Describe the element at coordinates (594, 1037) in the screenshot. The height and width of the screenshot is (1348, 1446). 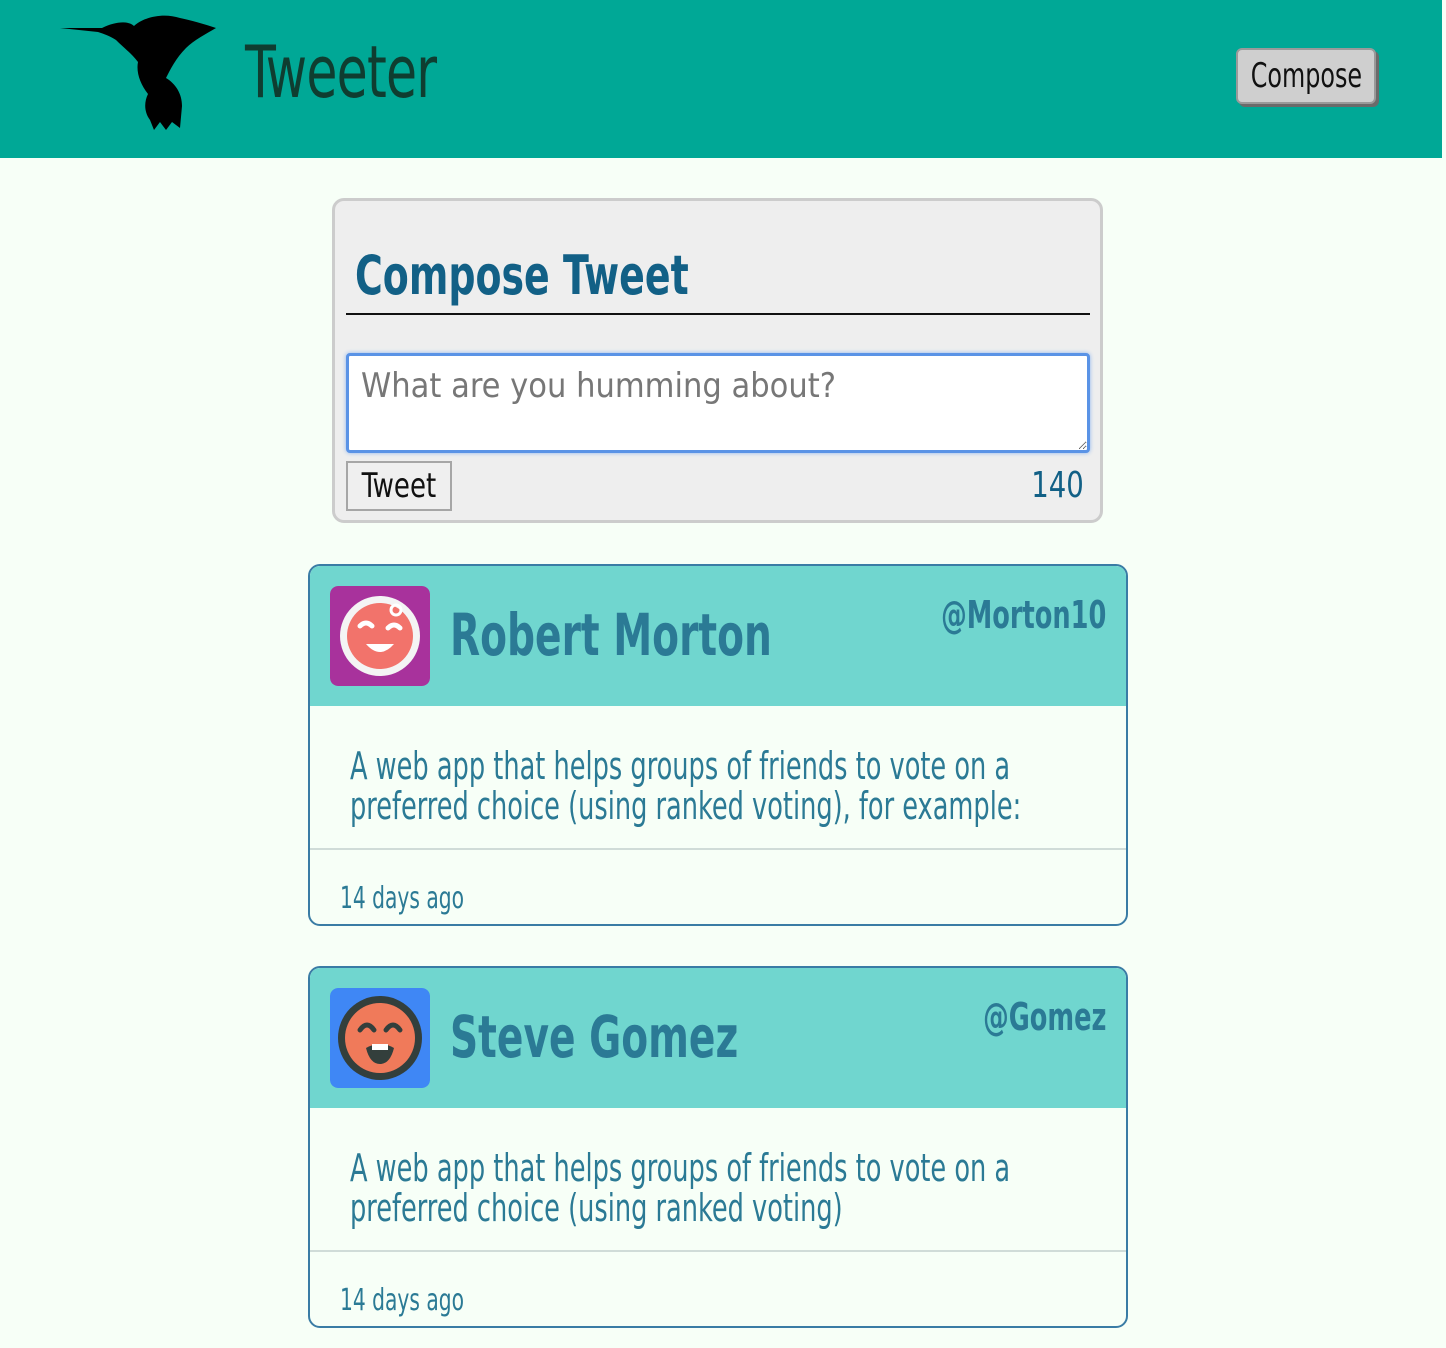
I see `tweet-author-name: Steve Gomez` at that location.